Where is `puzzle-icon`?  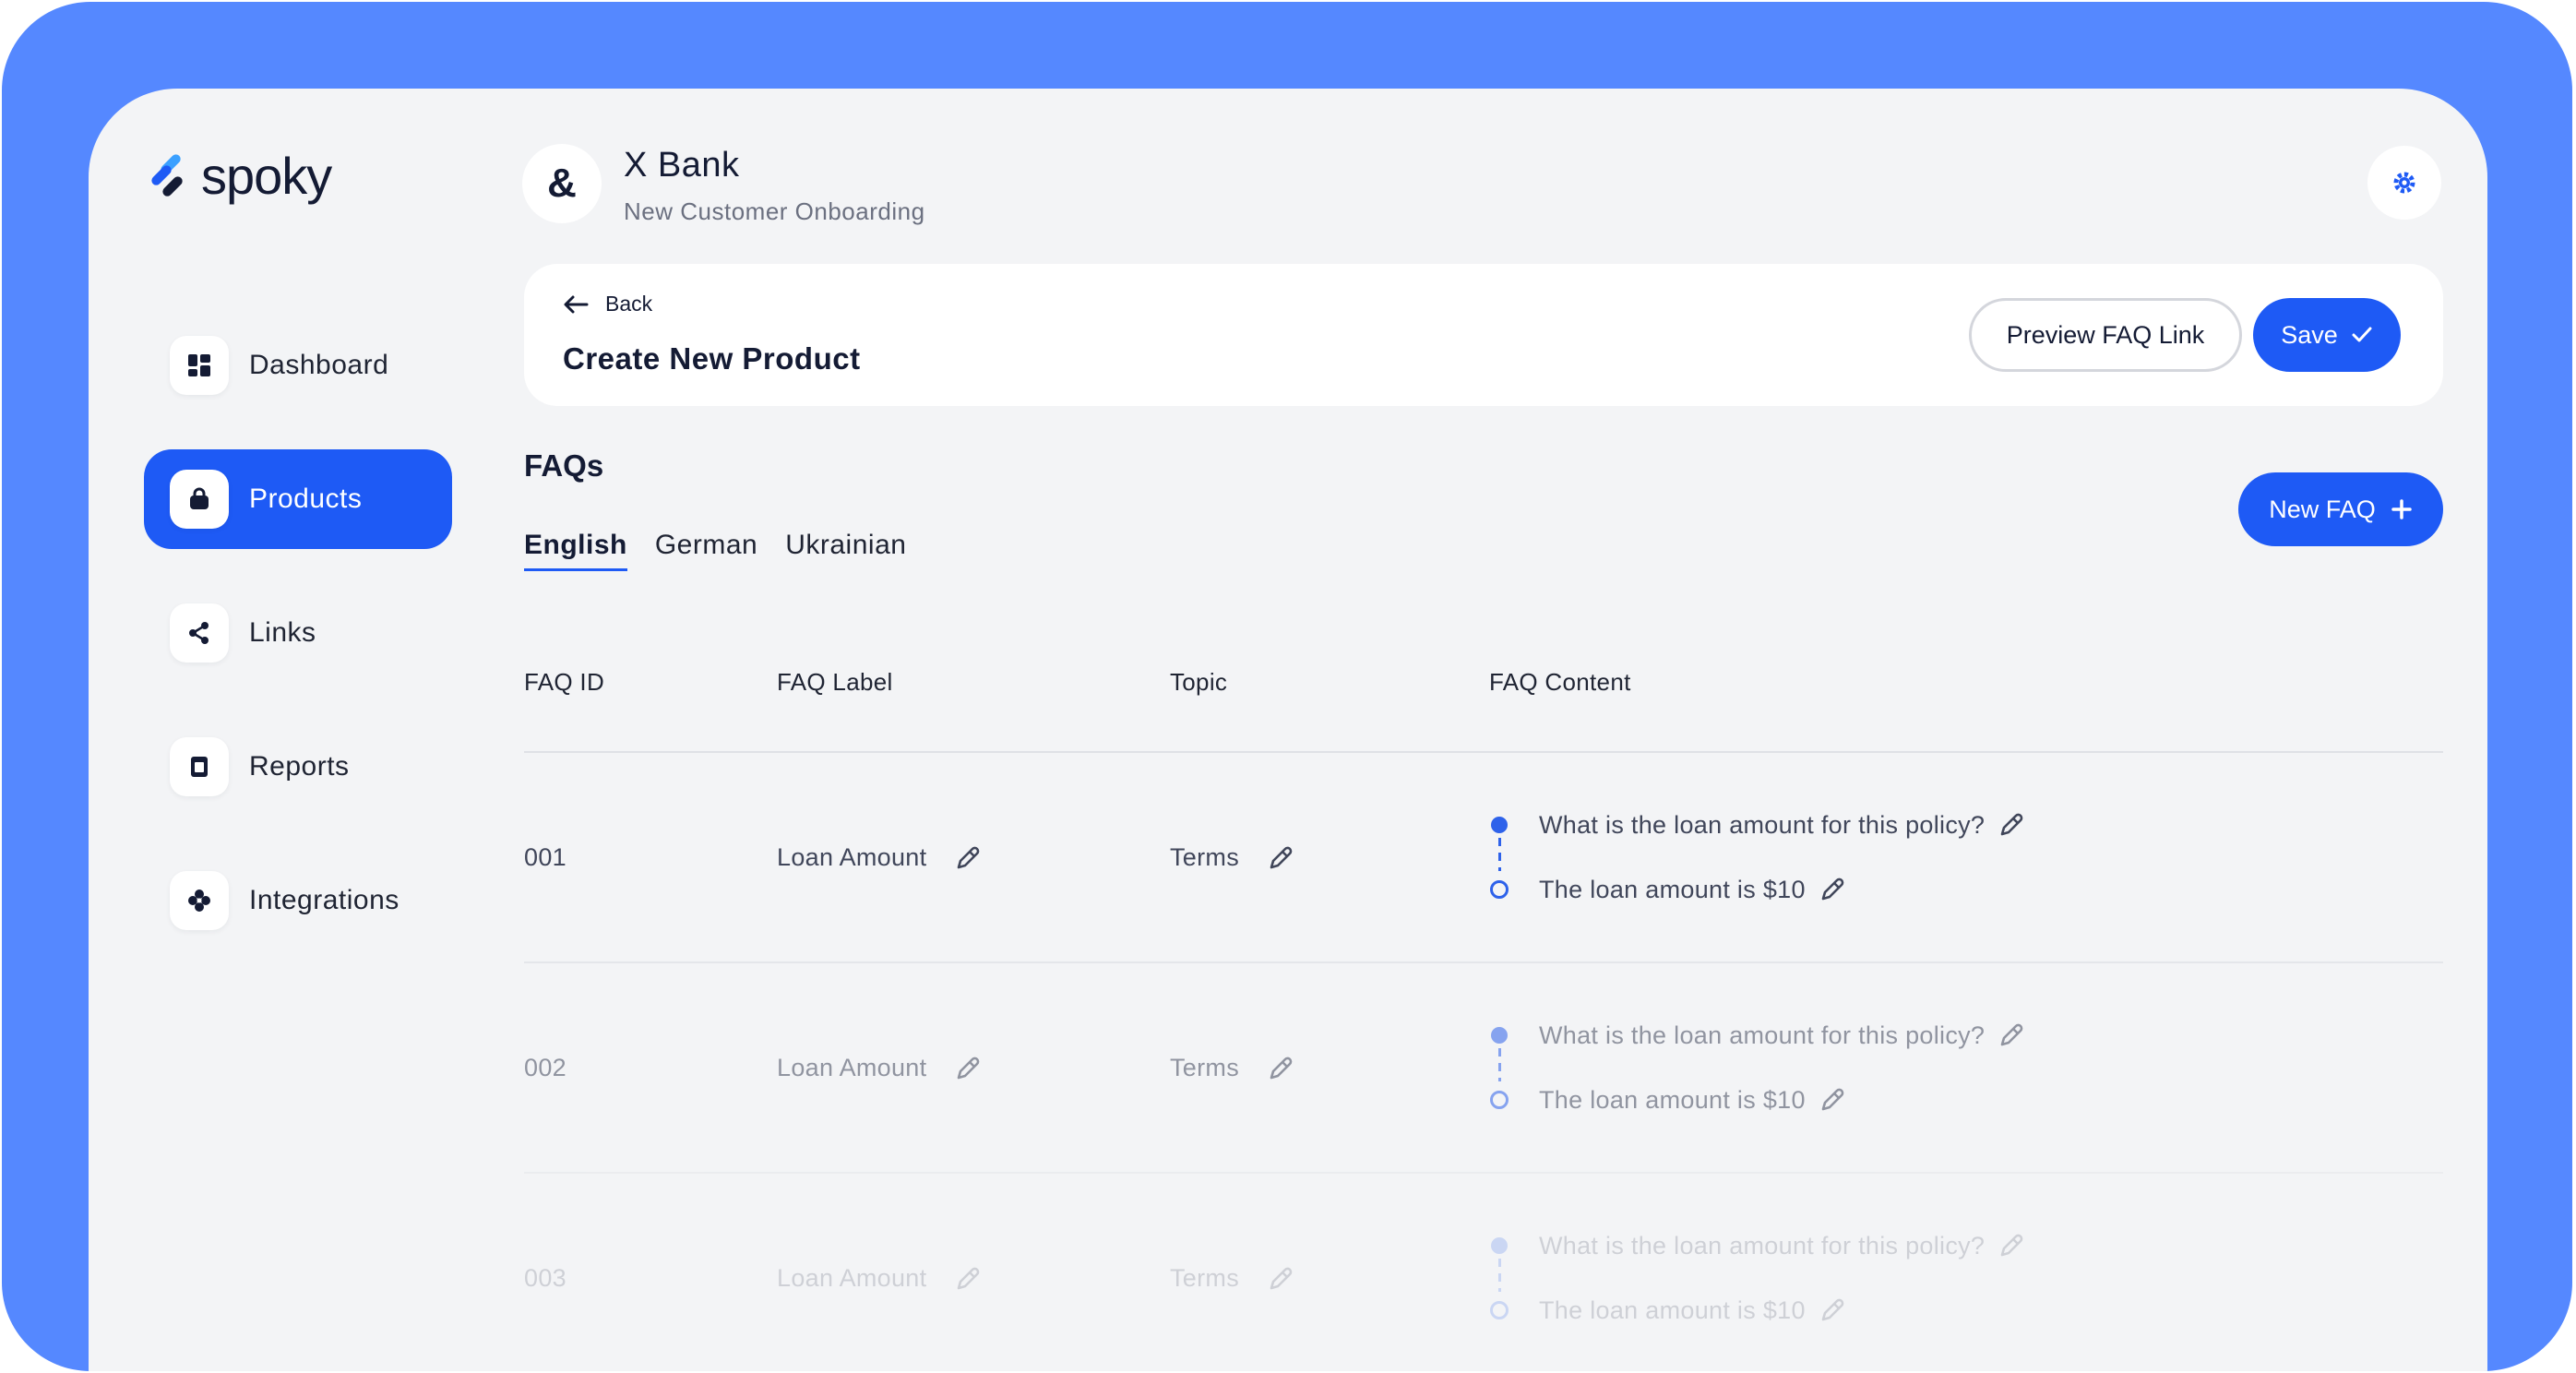 puzzle-icon is located at coordinates (199, 900).